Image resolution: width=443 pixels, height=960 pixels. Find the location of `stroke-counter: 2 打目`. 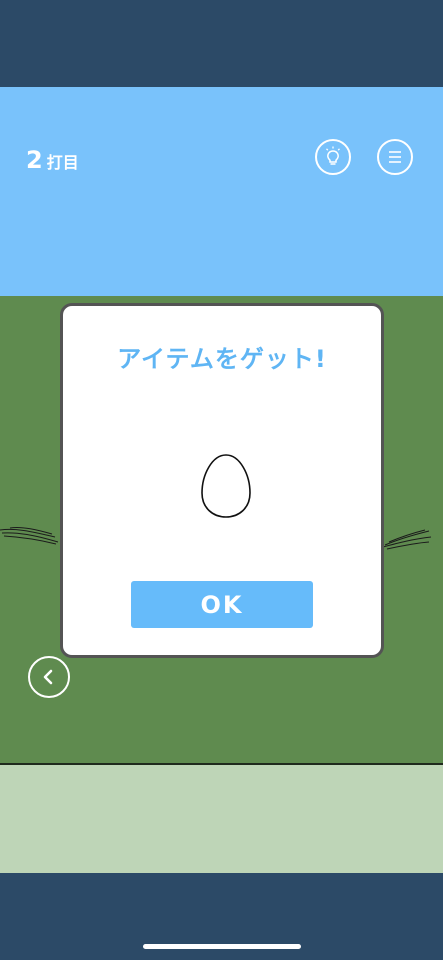

stroke-counter: 2 打目 is located at coordinates (52, 160).